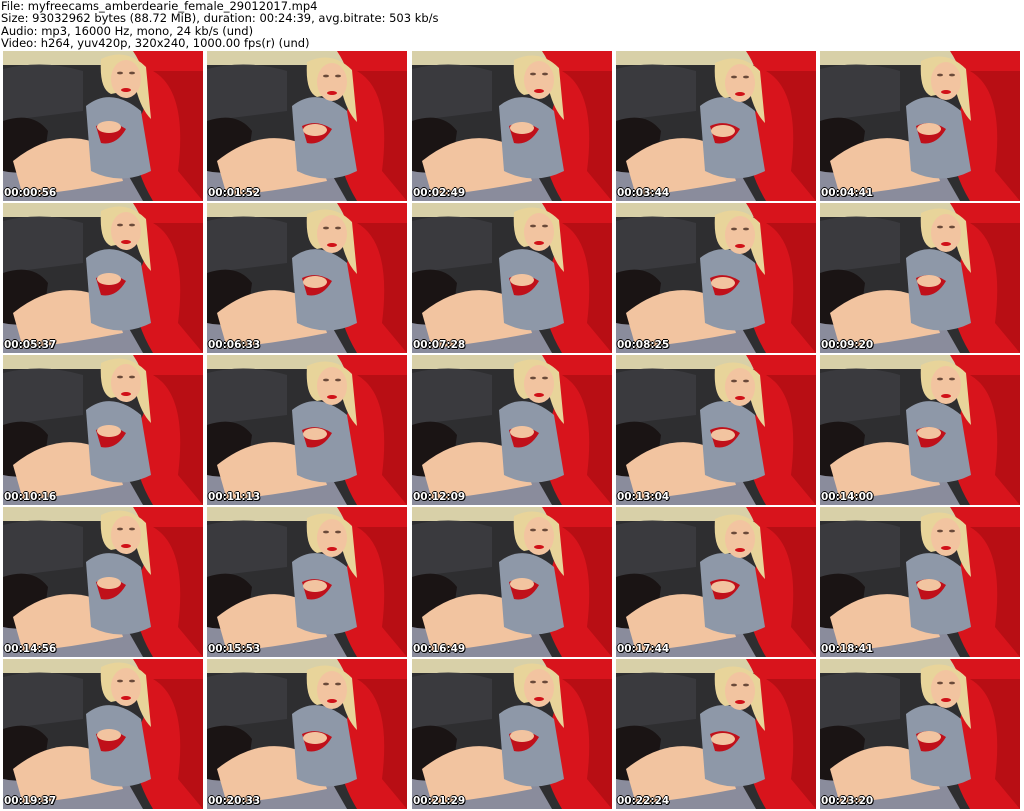  I want to click on video-thumbnail: 00:16:49, so click(512, 582).